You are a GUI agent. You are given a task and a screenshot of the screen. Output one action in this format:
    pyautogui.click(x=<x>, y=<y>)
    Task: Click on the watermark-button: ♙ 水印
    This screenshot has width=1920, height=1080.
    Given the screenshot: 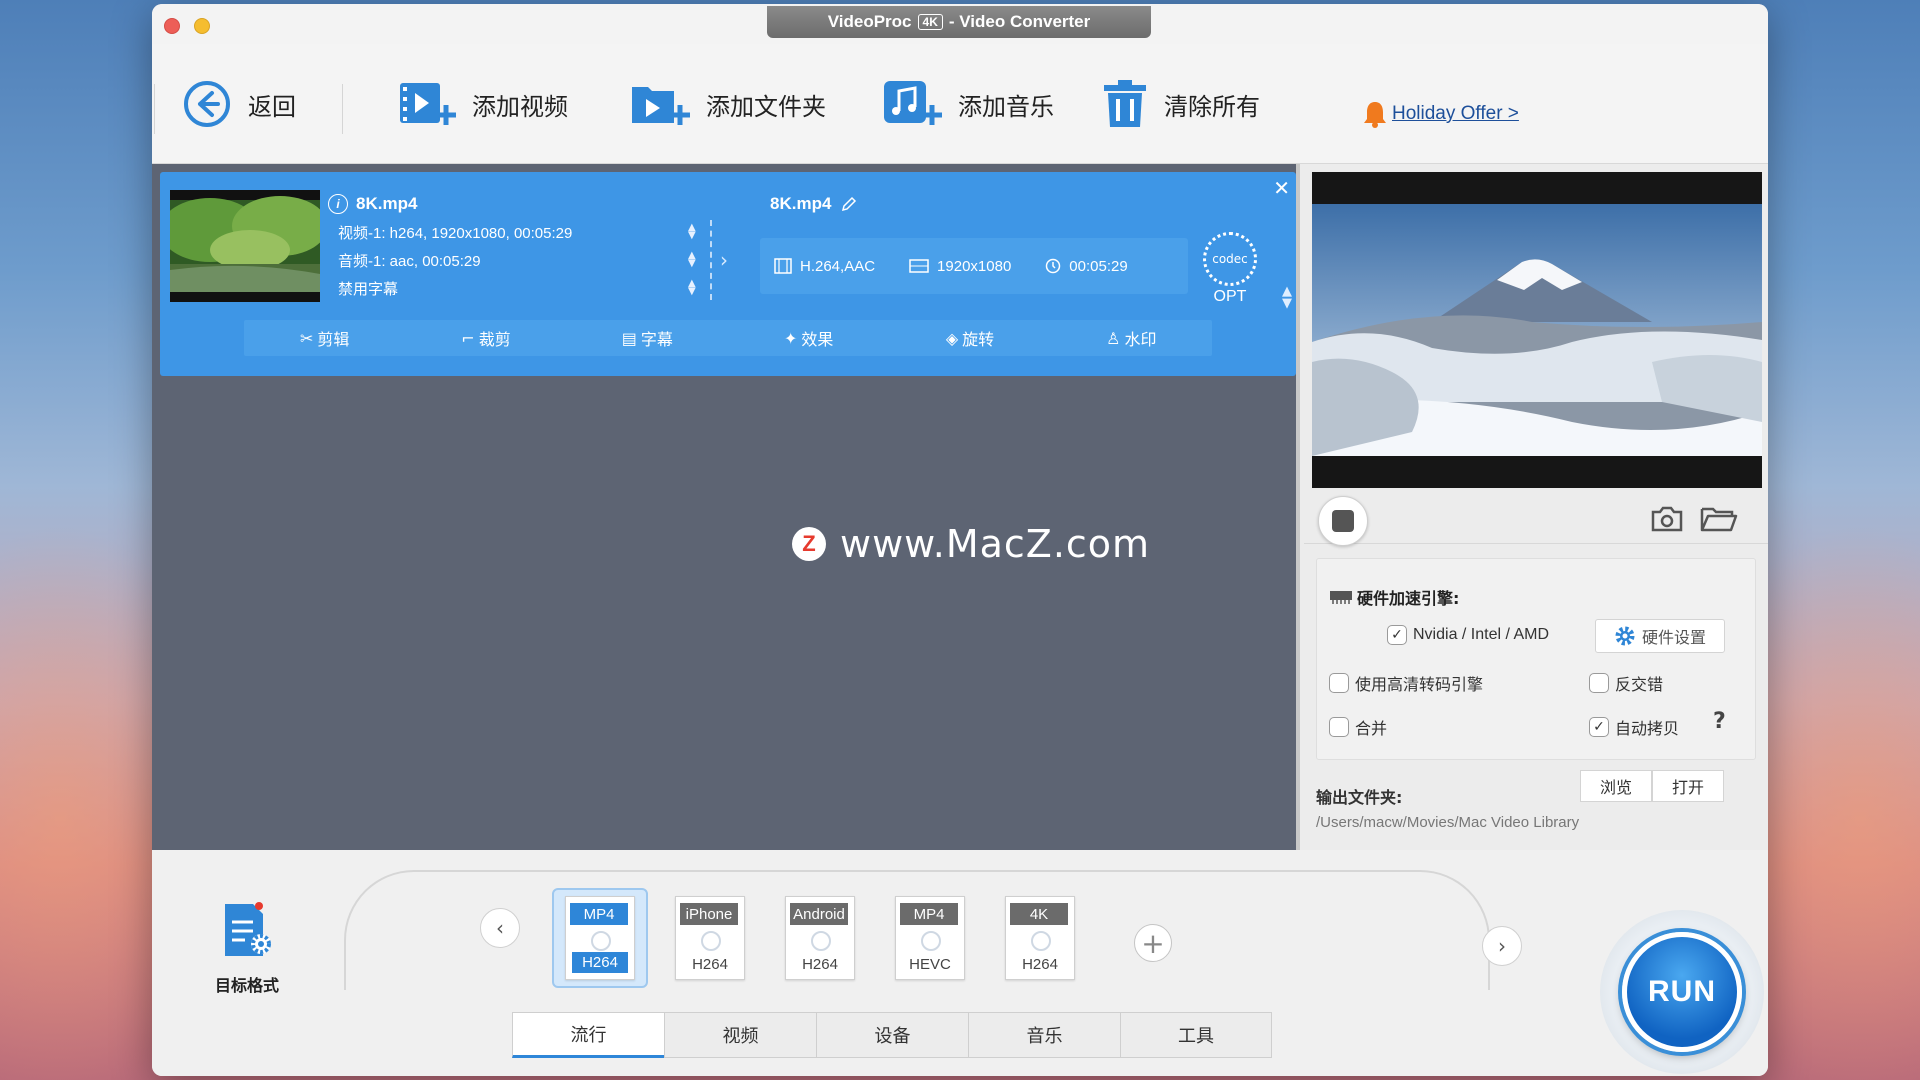 What is the action you would take?
    pyautogui.click(x=1131, y=338)
    